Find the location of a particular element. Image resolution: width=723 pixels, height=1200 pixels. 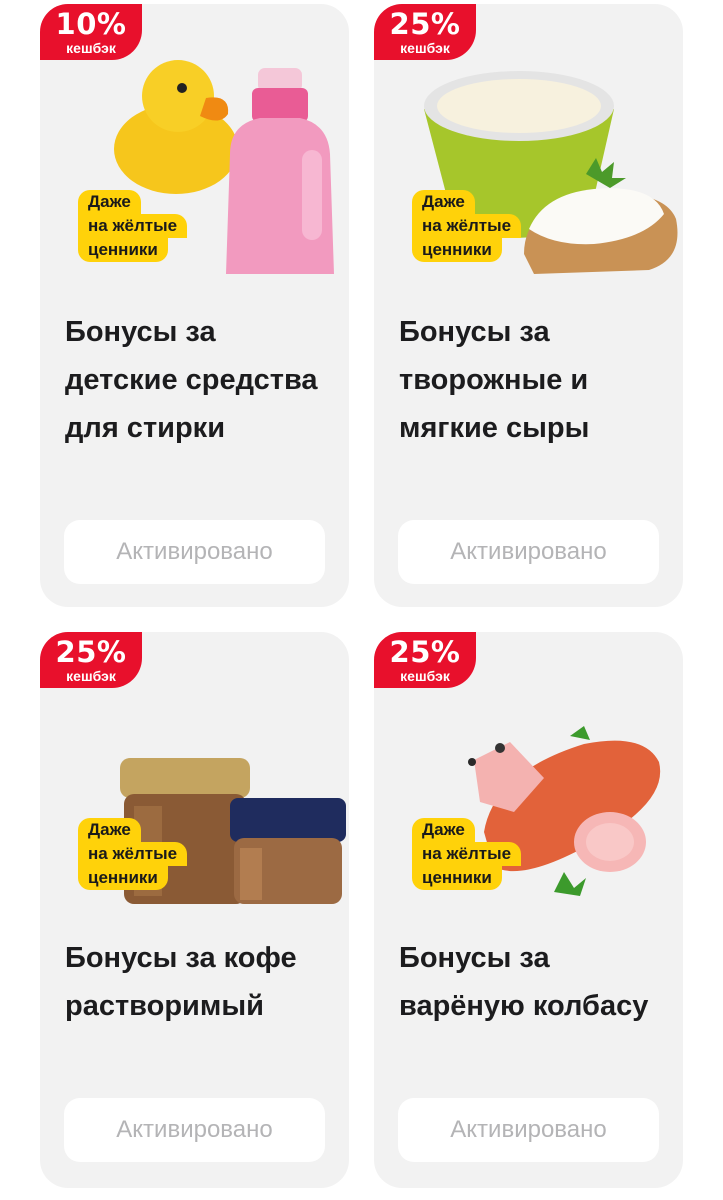

cashback-badge: 10% кешбэк is located at coordinates (91, 32).